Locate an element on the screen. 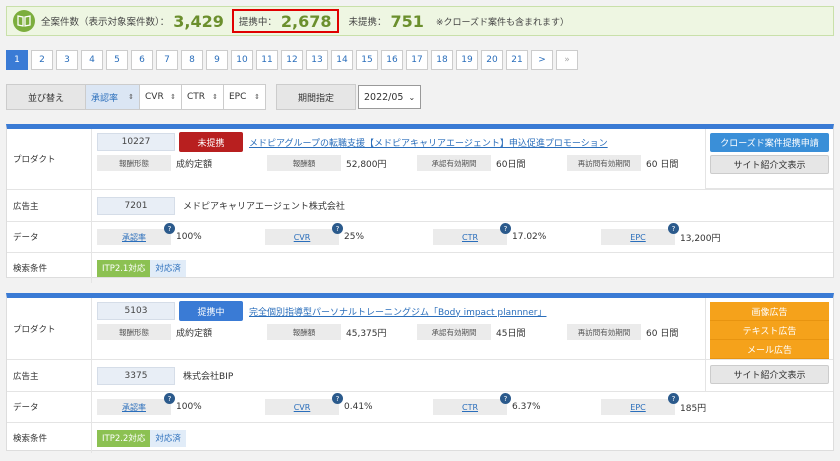 Image resolution: width=840 pixels, height=461 pixels. product-id: 5103 is located at coordinates (136, 311).